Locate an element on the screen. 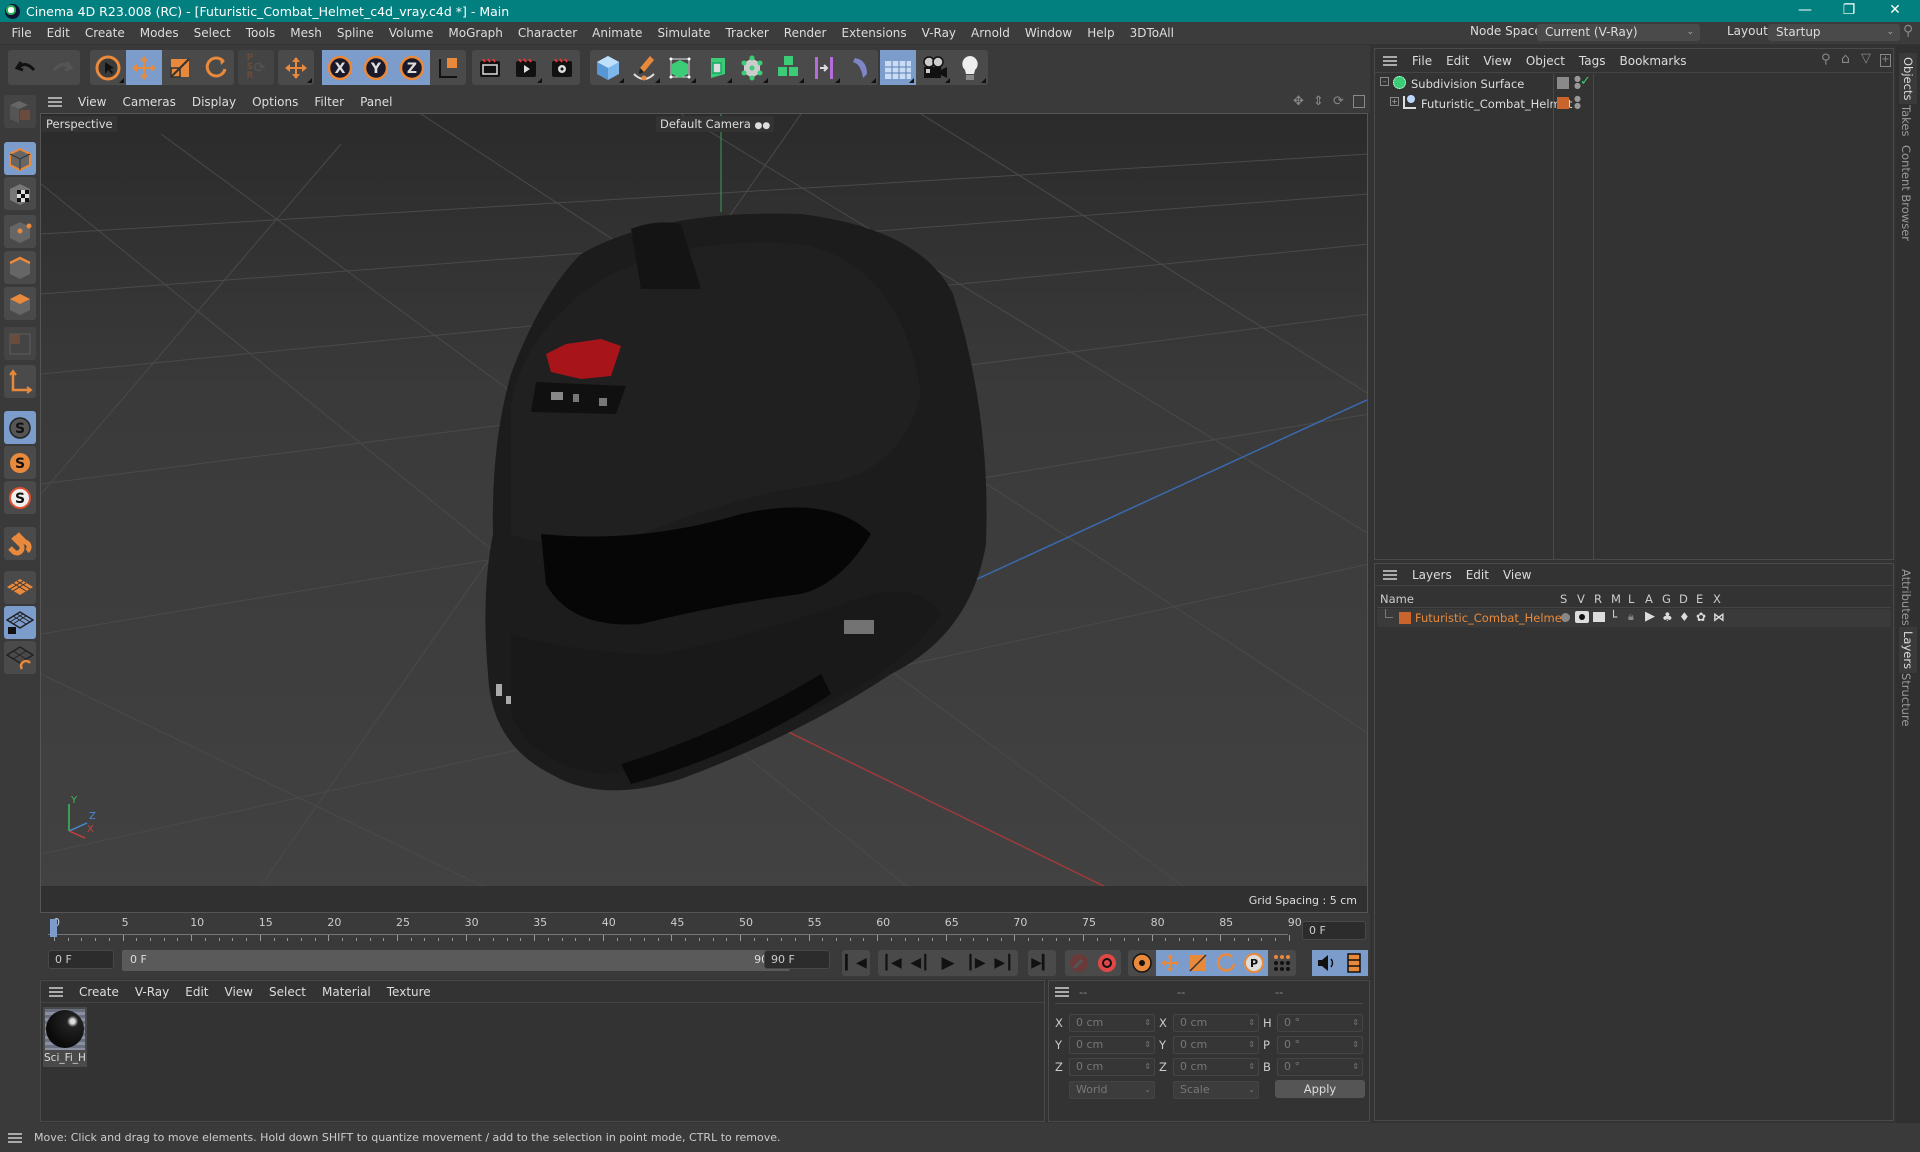 This screenshot has width=1920, height=1152. zoom-view-icon: ⇕ is located at coordinates (1318, 101).